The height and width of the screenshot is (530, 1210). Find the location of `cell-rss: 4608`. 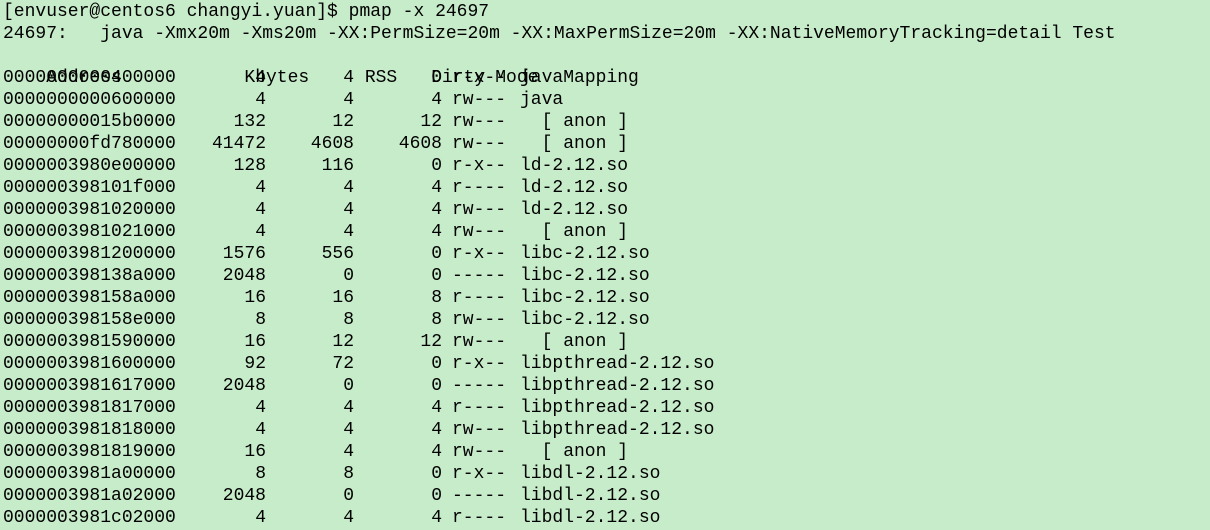

cell-rss: 4608 is located at coordinates (332, 144).